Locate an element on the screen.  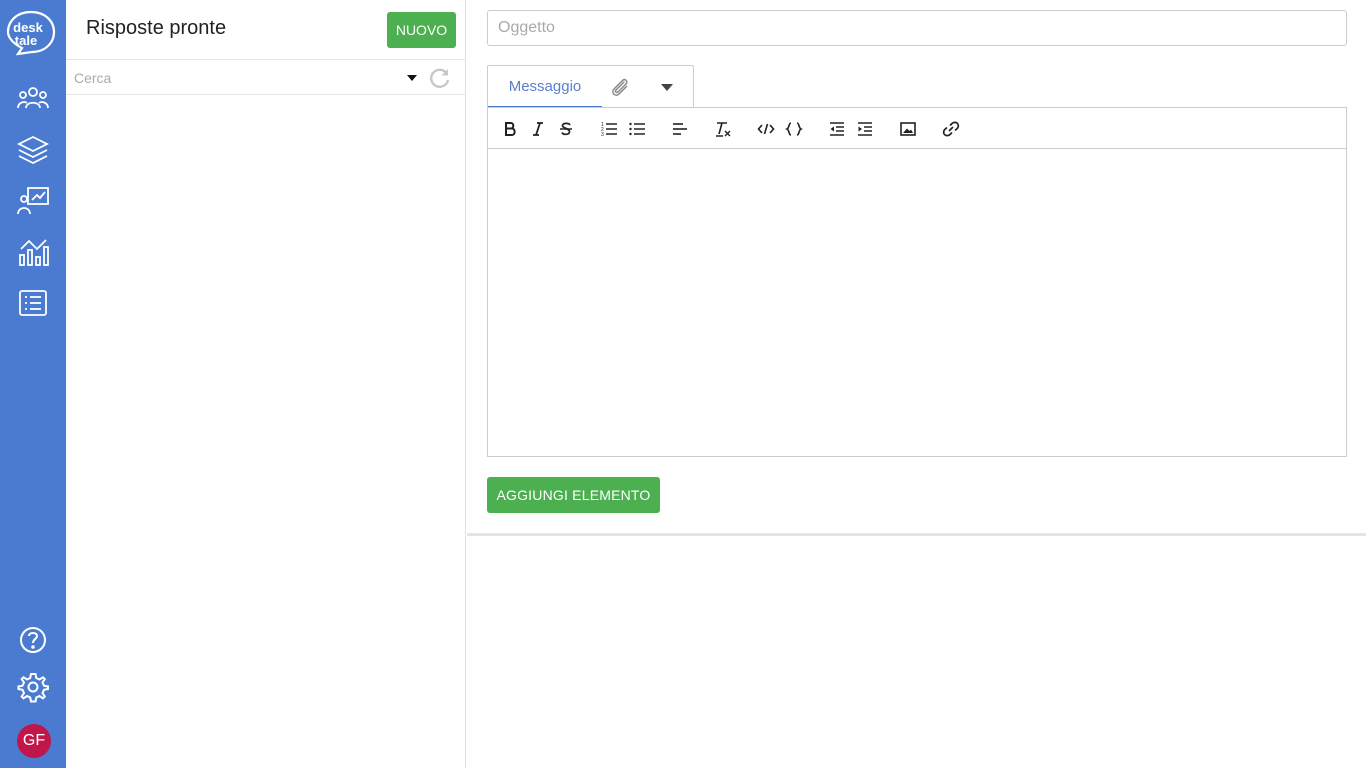
search-input is located at coordinates (234, 78).